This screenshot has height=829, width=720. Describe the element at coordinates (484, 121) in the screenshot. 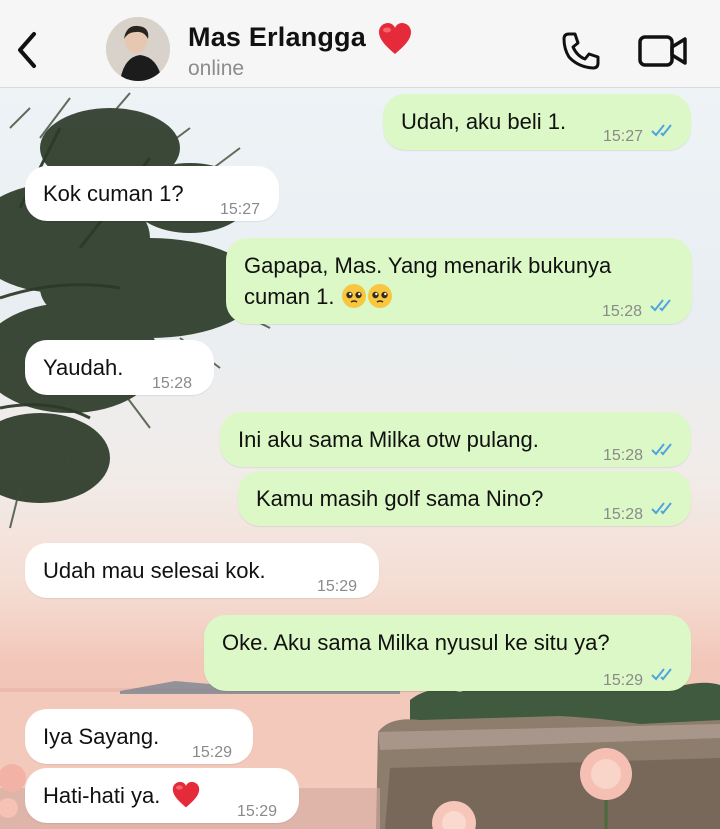

I see `message-text: Udah, aku beli 1.` at that location.